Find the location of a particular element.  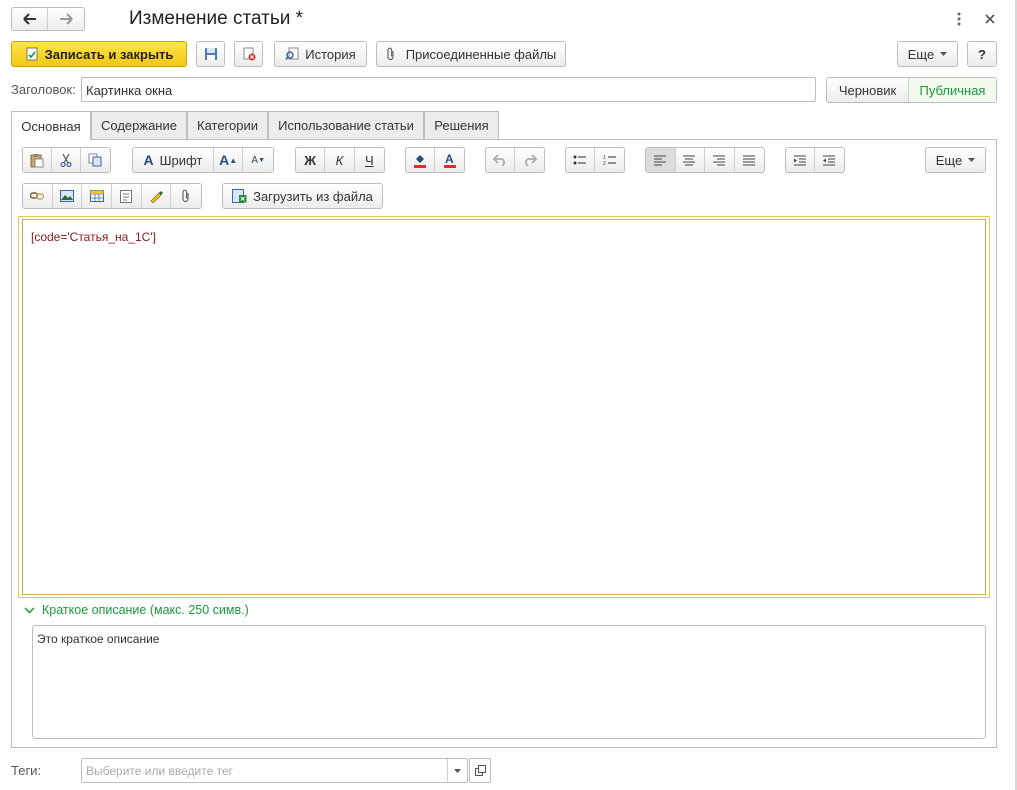

color-group: A is located at coordinates (435, 160).